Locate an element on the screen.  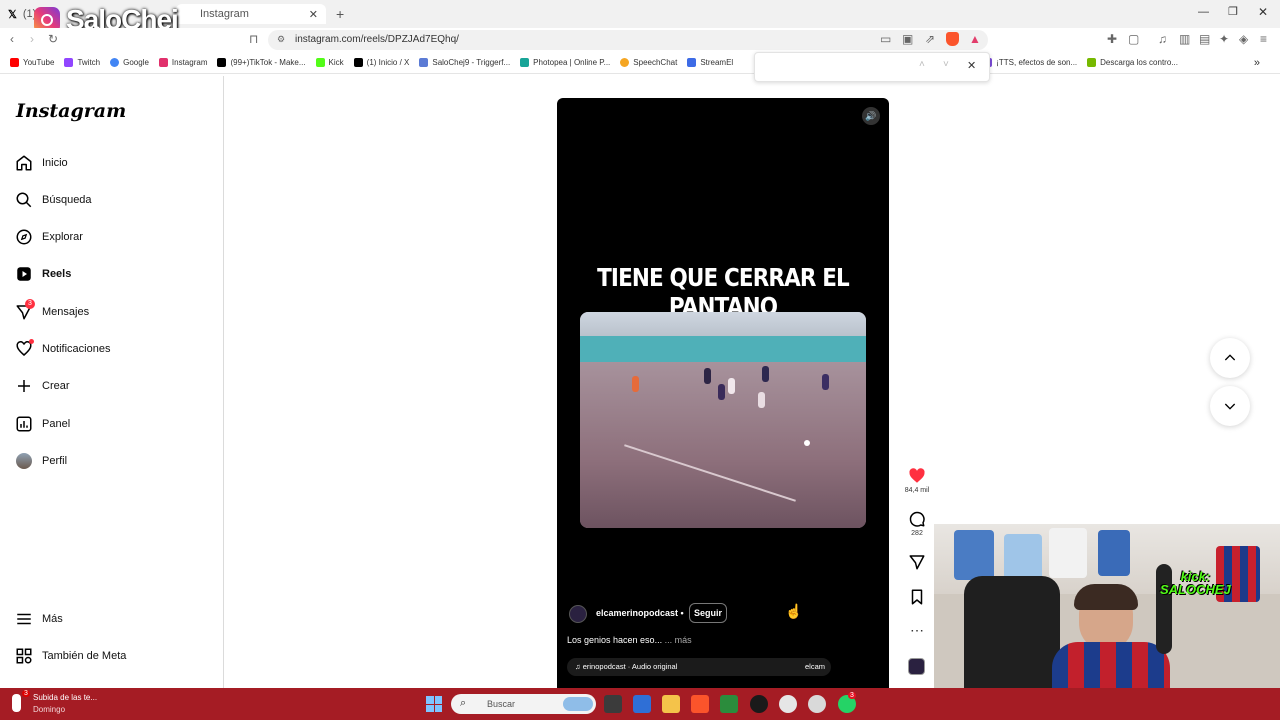
brave-rewards-icon: ▲ is located at coordinates (975, 39).